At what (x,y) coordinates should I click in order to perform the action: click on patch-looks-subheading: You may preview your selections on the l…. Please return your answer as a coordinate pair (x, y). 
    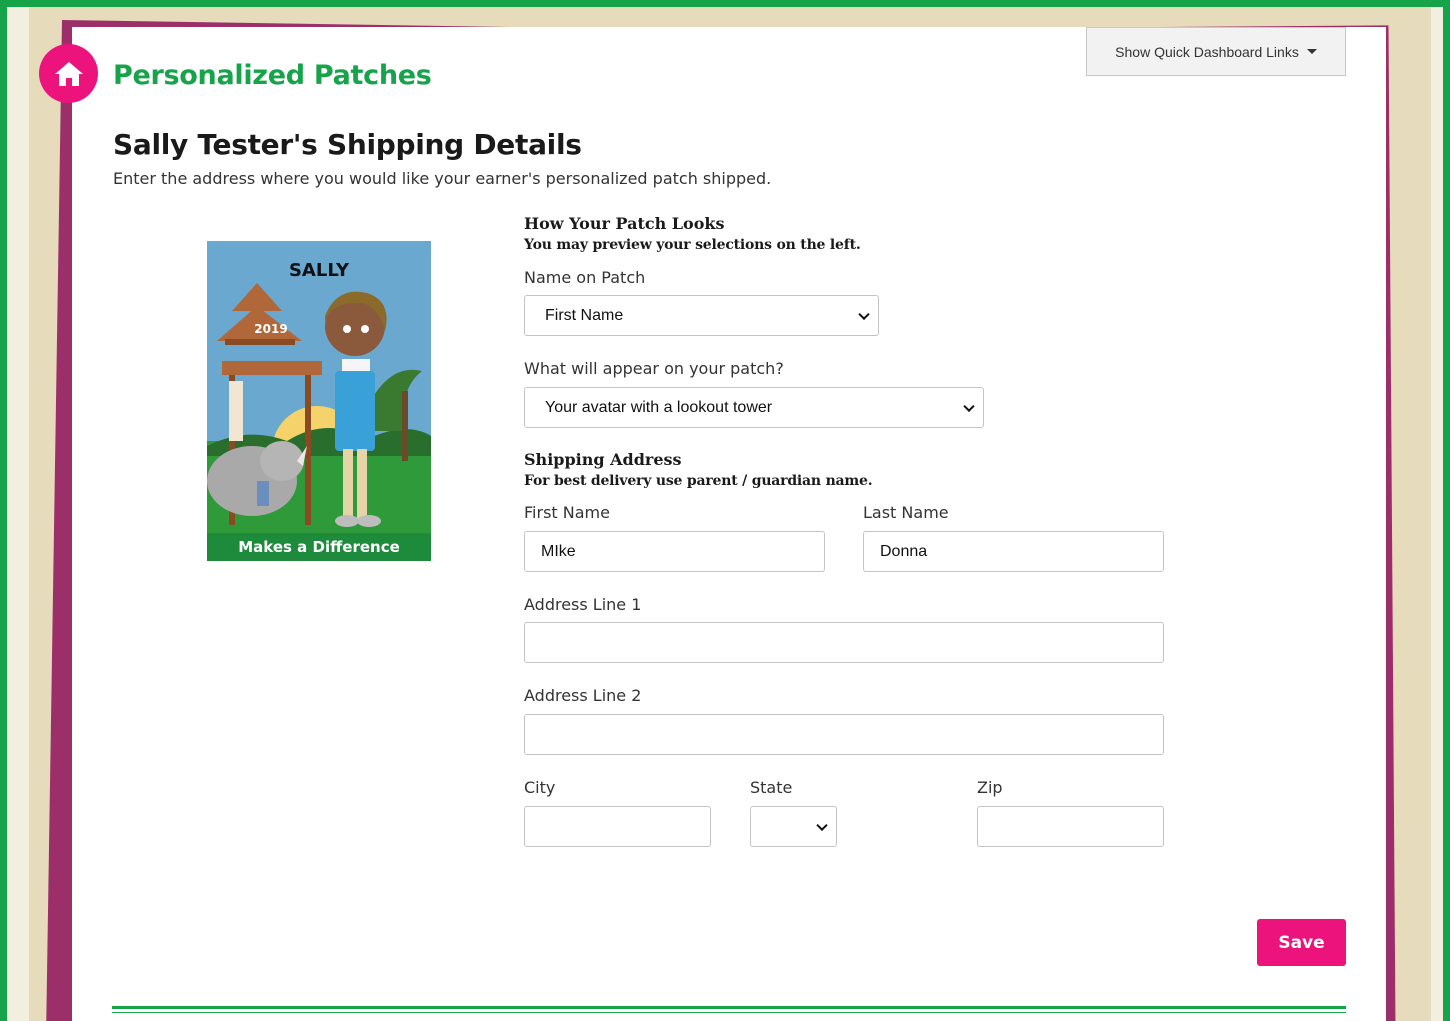
    Looking at the image, I should click on (692, 245).